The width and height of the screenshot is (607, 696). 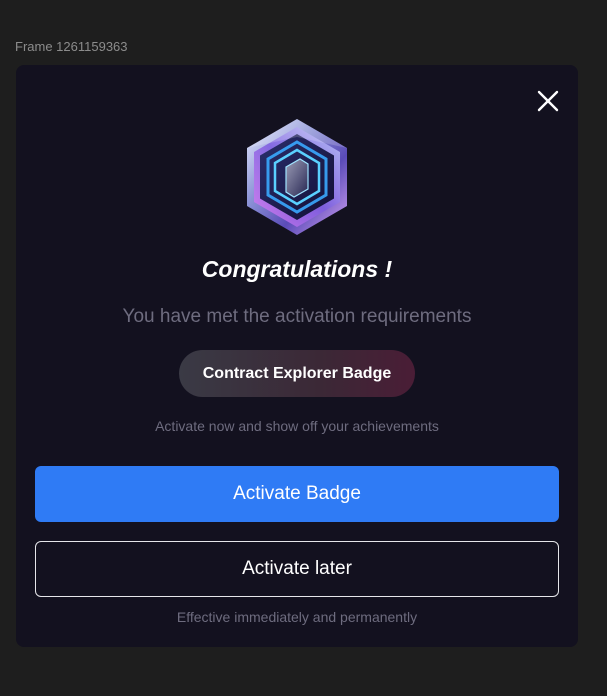 What do you see at coordinates (297, 373) in the screenshot?
I see `badge-name-pill: Contract Explorer Badge` at bounding box center [297, 373].